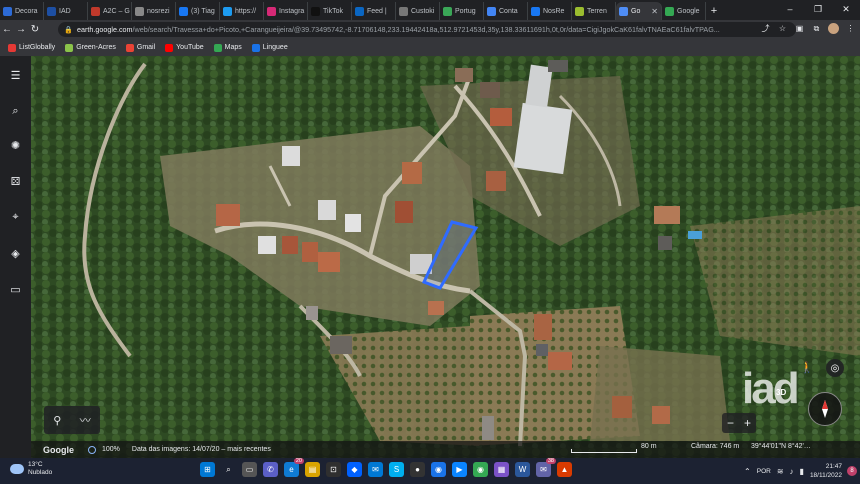  Describe the element at coordinates (15, 289) in the screenshot. I see `measure-ruler-icon: ▭` at that location.